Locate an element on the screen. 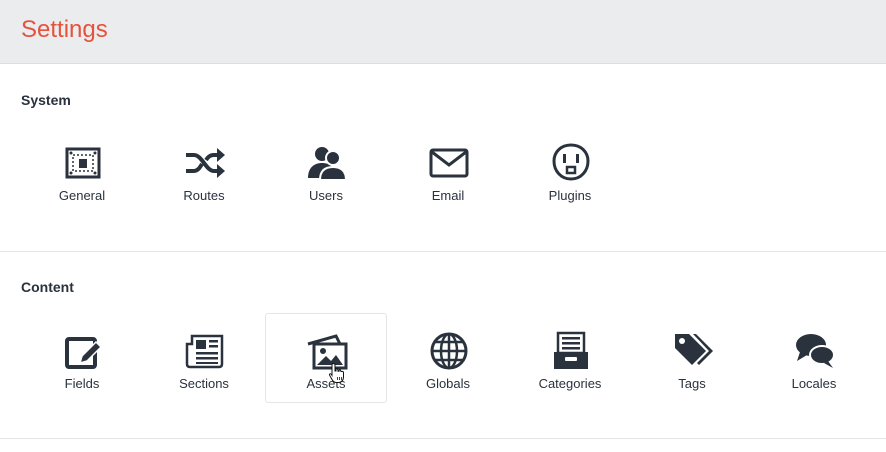 This screenshot has height=452, width=886. settings-item-label: Routes is located at coordinates (204, 195).